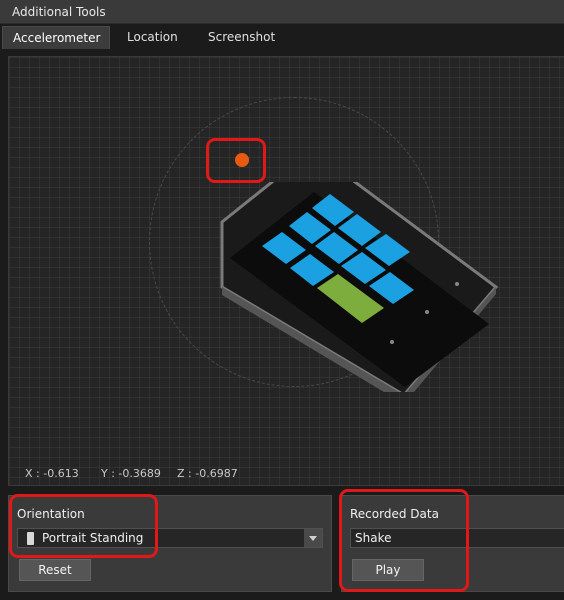 The height and width of the screenshot is (600, 564). I want to click on tab-screenshot: Screenshot, so click(241, 37).